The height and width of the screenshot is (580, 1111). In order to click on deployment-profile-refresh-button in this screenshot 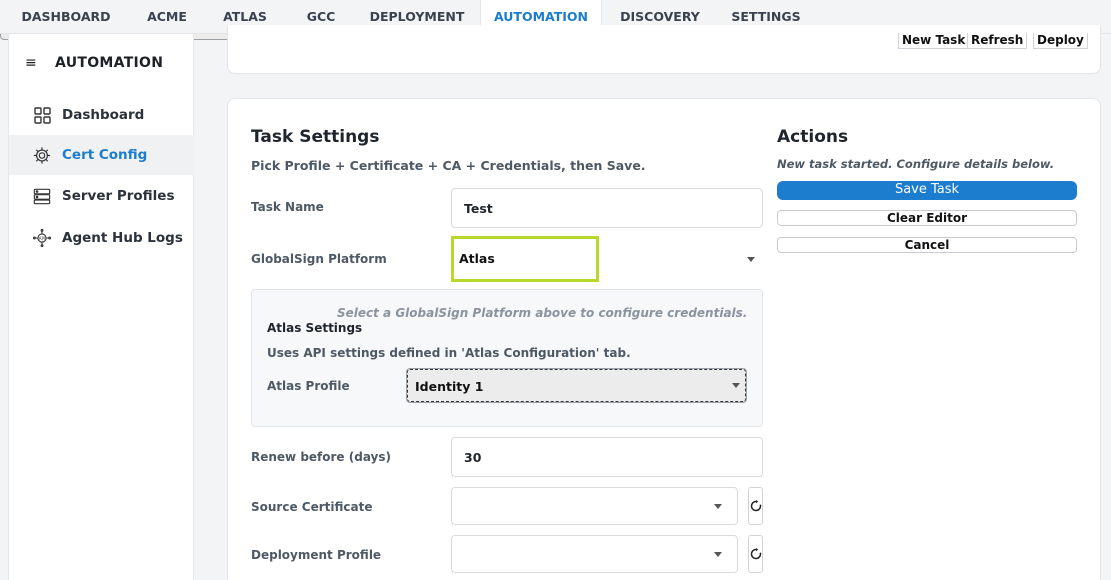, I will do `click(755, 554)`.